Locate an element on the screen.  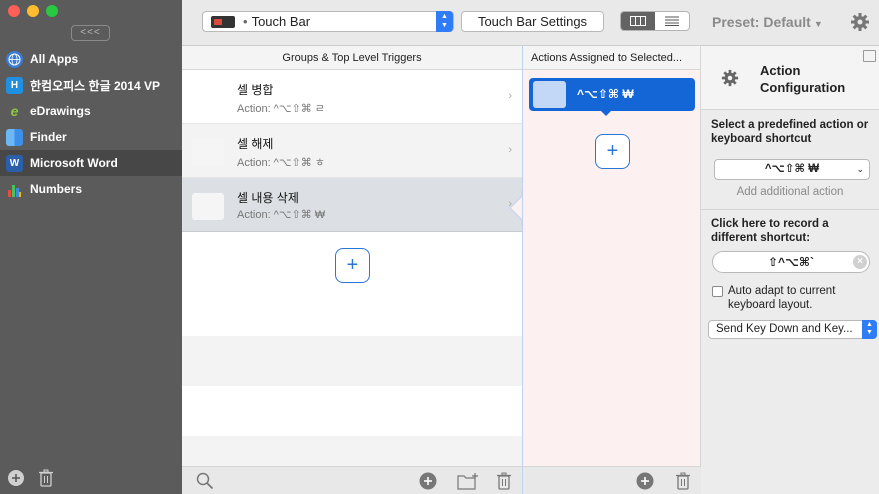
search-button is located at coordinates (205, 481).